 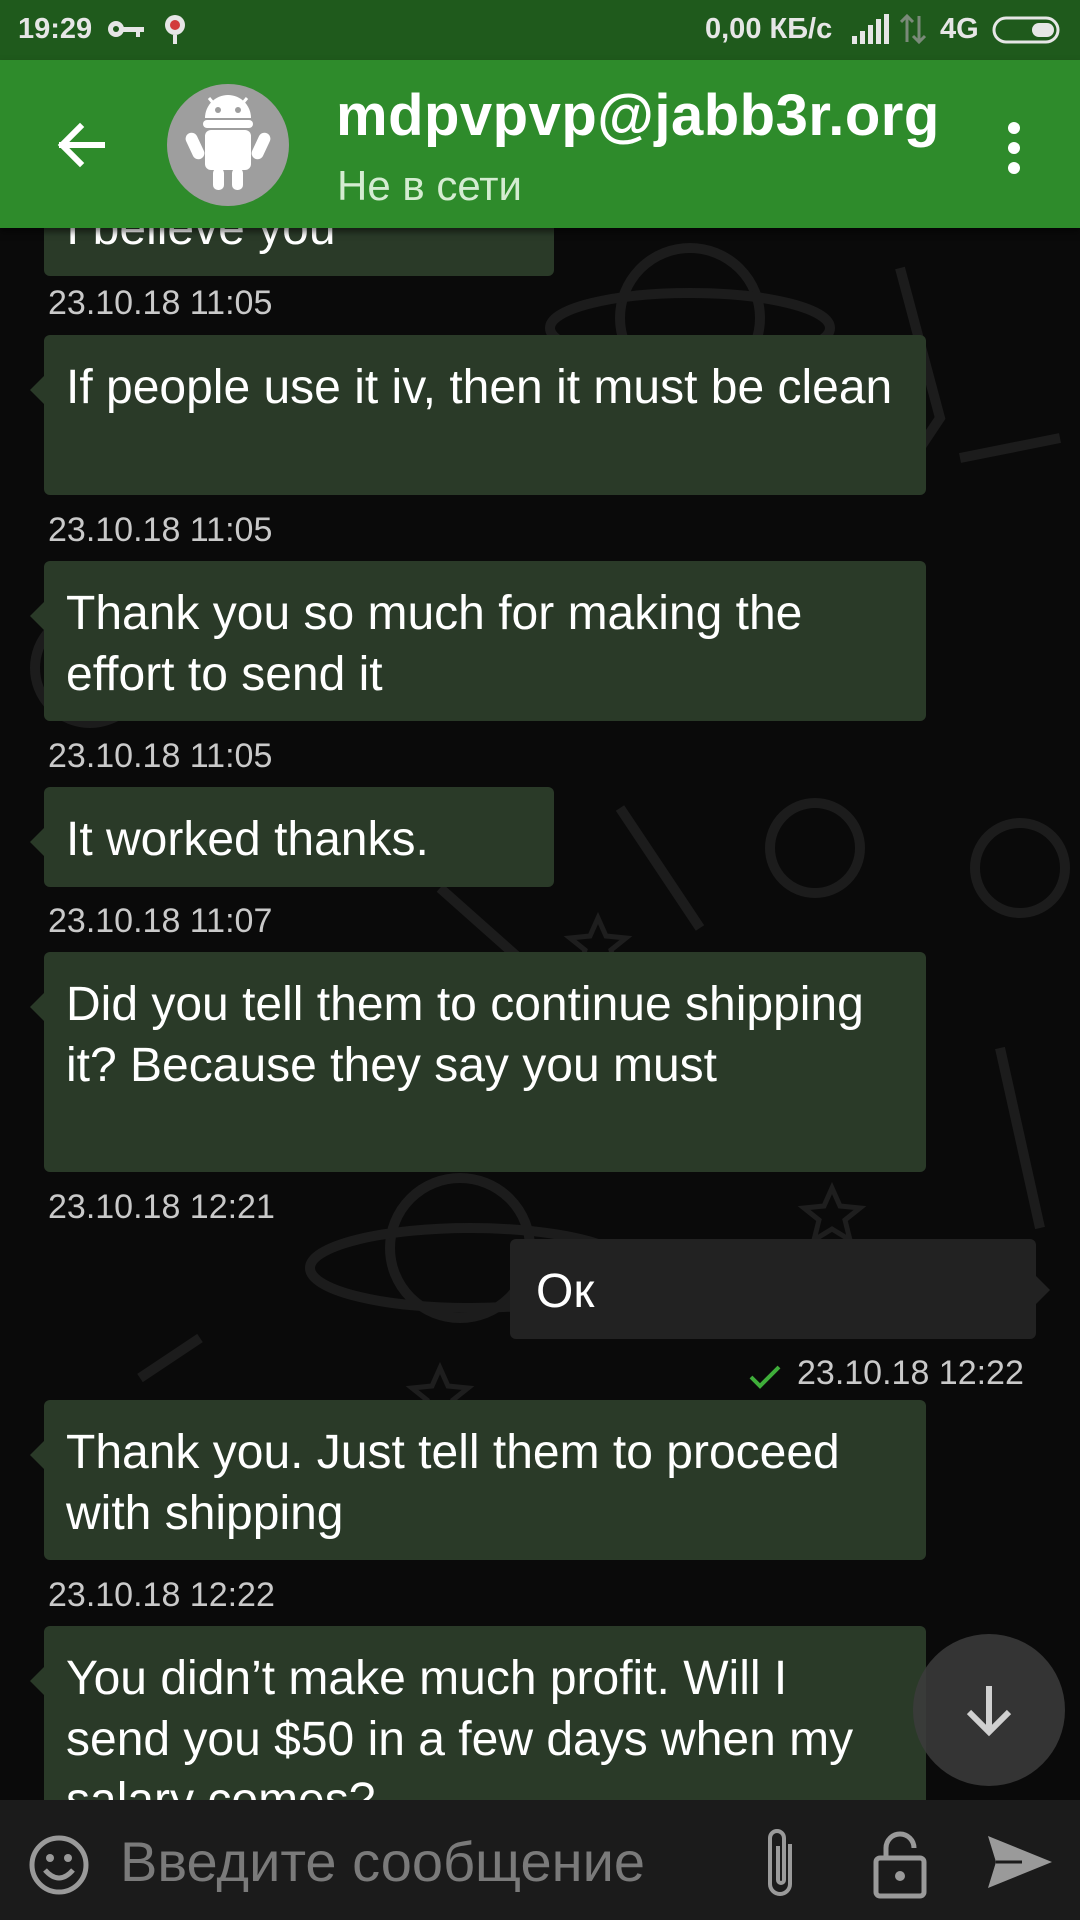 What do you see at coordinates (82, 145) in the screenshot?
I see `back-arrow-icon` at bounding box center [82, 145].